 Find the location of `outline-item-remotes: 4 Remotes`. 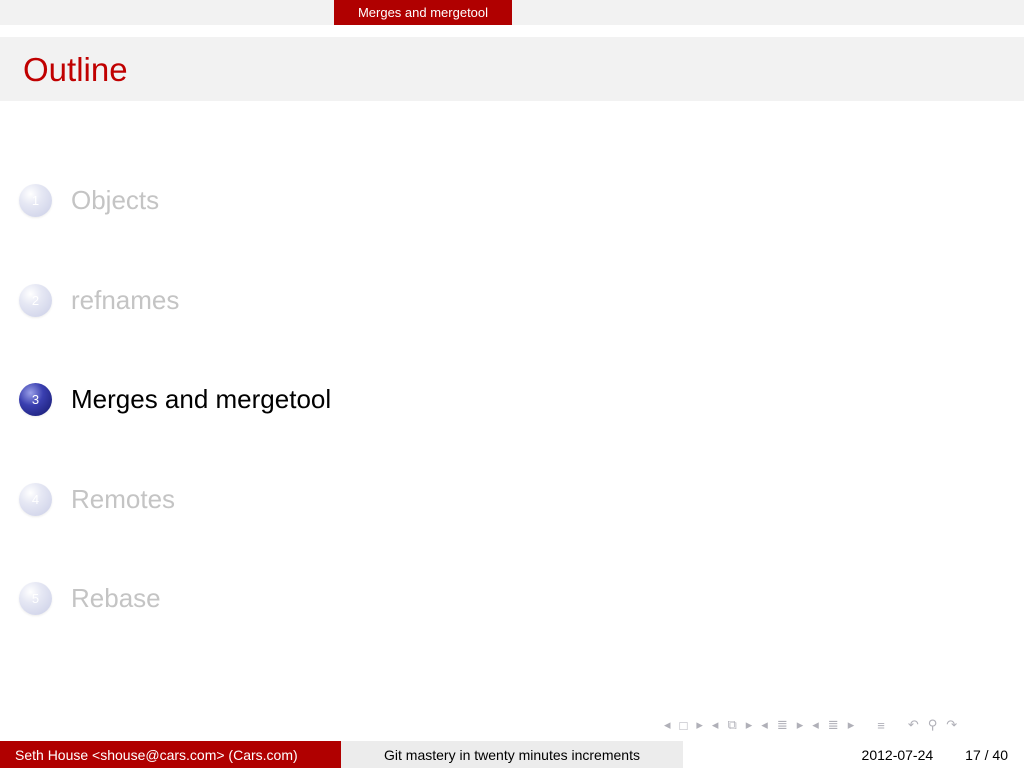

outline-item-remotes: 4 Remotes is located at coordinates (97, 499).